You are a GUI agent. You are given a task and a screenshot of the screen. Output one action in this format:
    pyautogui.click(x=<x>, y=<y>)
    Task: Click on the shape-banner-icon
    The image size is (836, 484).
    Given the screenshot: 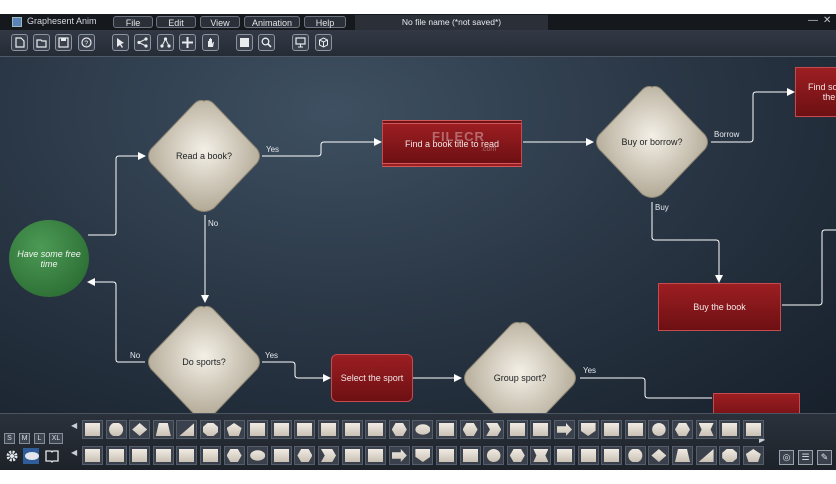 What is the action you would take?
    pyautogui.click(x=612, y=429)
    